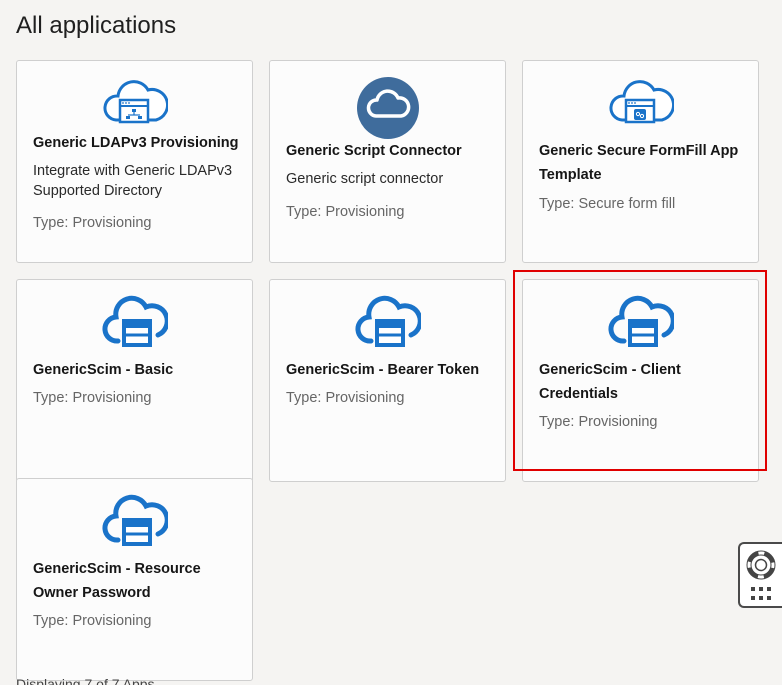 This screenshot has width=782, height=685. Describe the element at coordinates (96, 25) in the screenshot. I see `page-title: All applications` at that location.